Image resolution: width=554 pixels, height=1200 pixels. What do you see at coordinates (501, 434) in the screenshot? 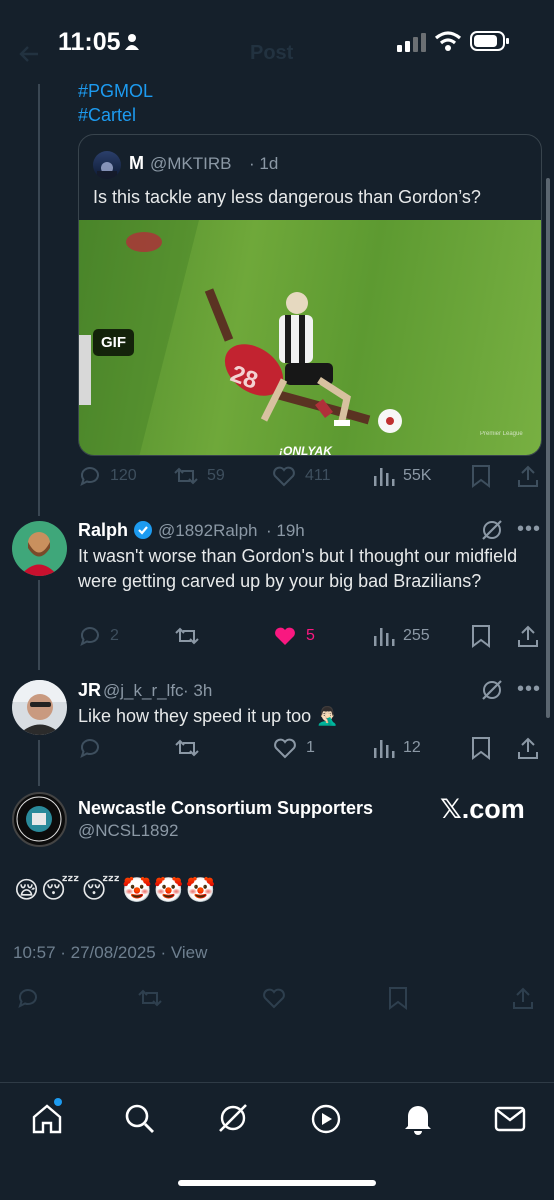
I see `gif-corner-text: Premier League` at bounding box center [501, 434].